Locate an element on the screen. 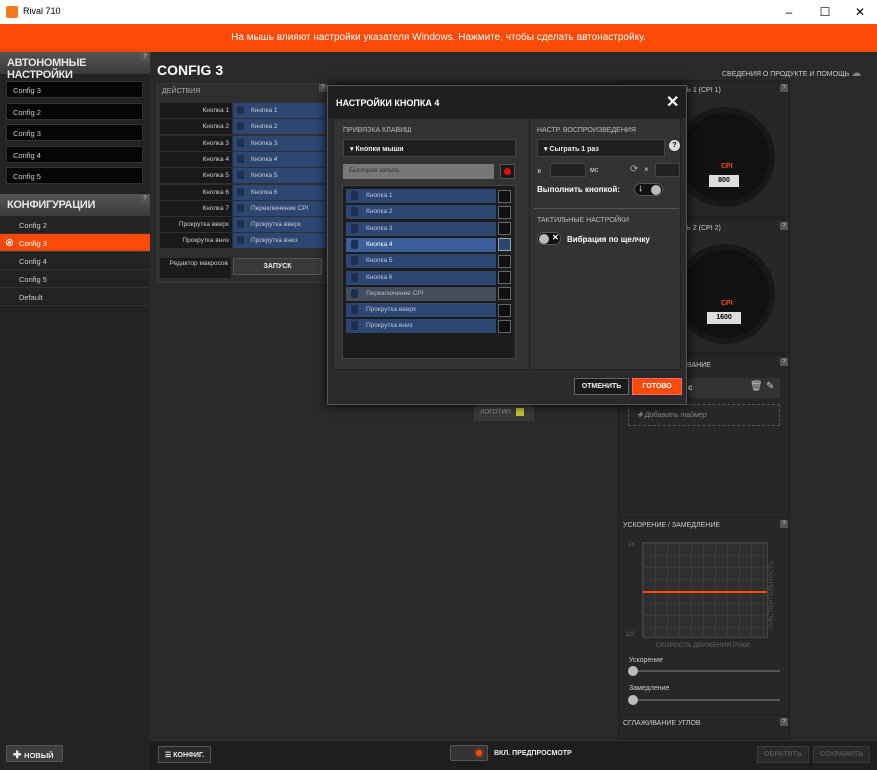 This screenshot has height=770, width=877. preview-toggle is located at coordinates (469, 753).